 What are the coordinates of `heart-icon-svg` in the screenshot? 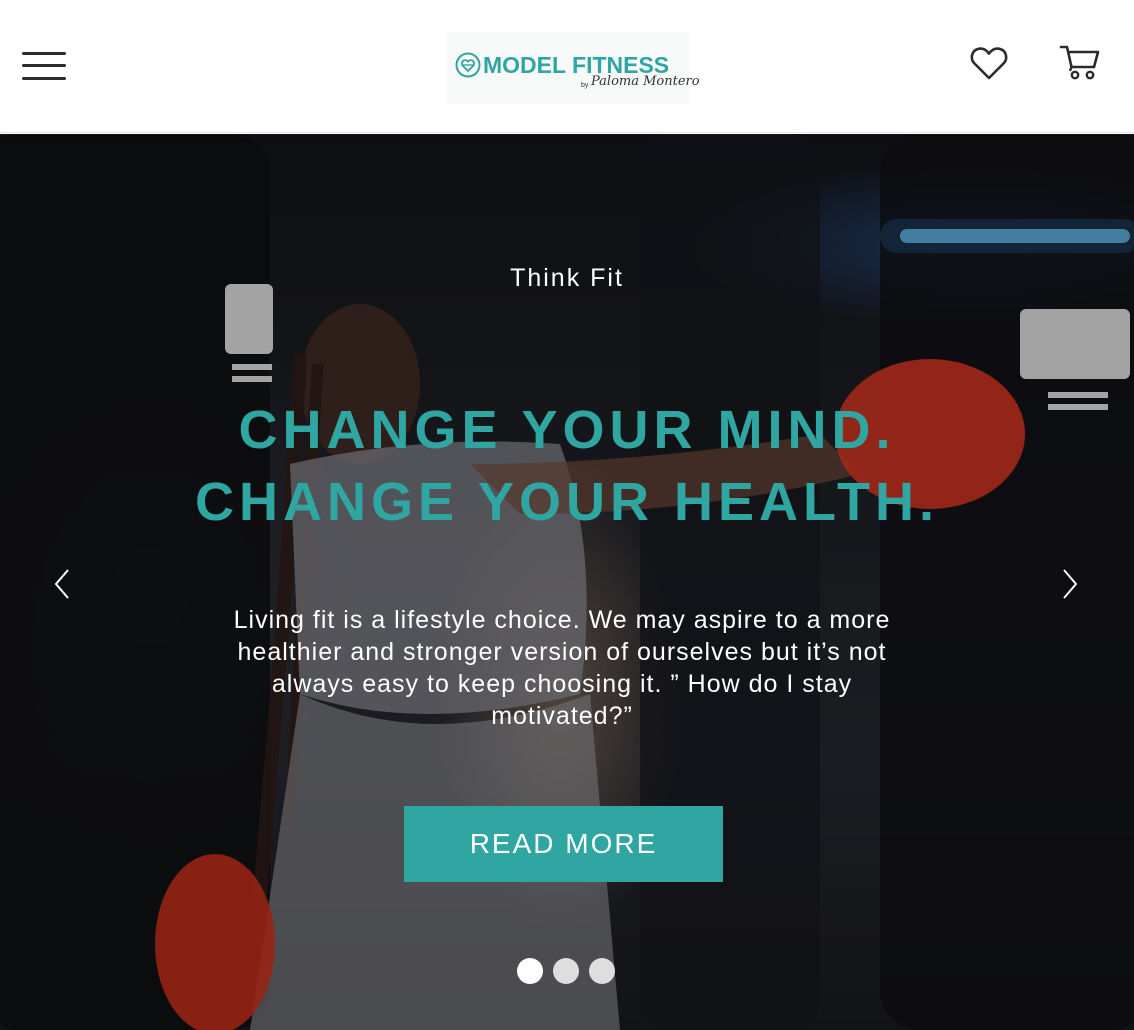 It's located at (989, 63).